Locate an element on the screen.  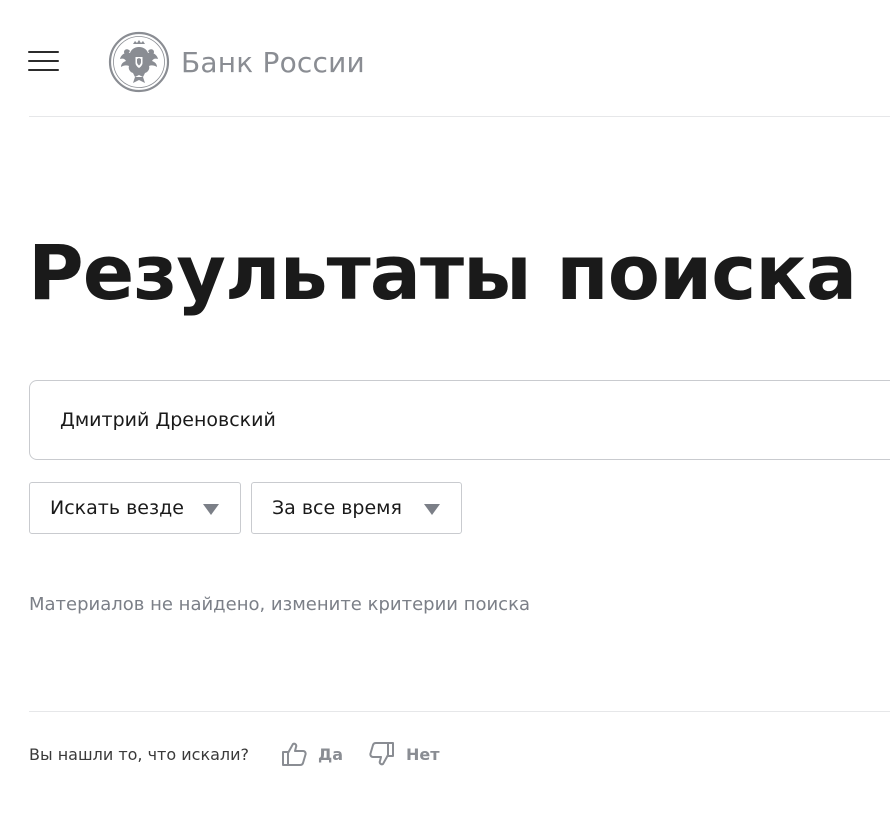
search-box is located at coordinates (459, 420).